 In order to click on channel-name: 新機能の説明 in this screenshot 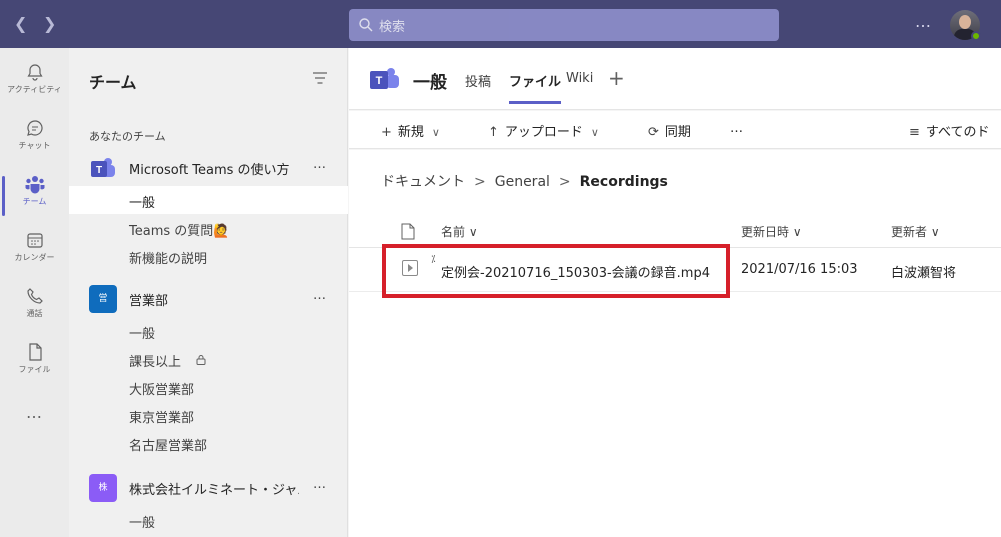, I will do `click(168, 259)`.